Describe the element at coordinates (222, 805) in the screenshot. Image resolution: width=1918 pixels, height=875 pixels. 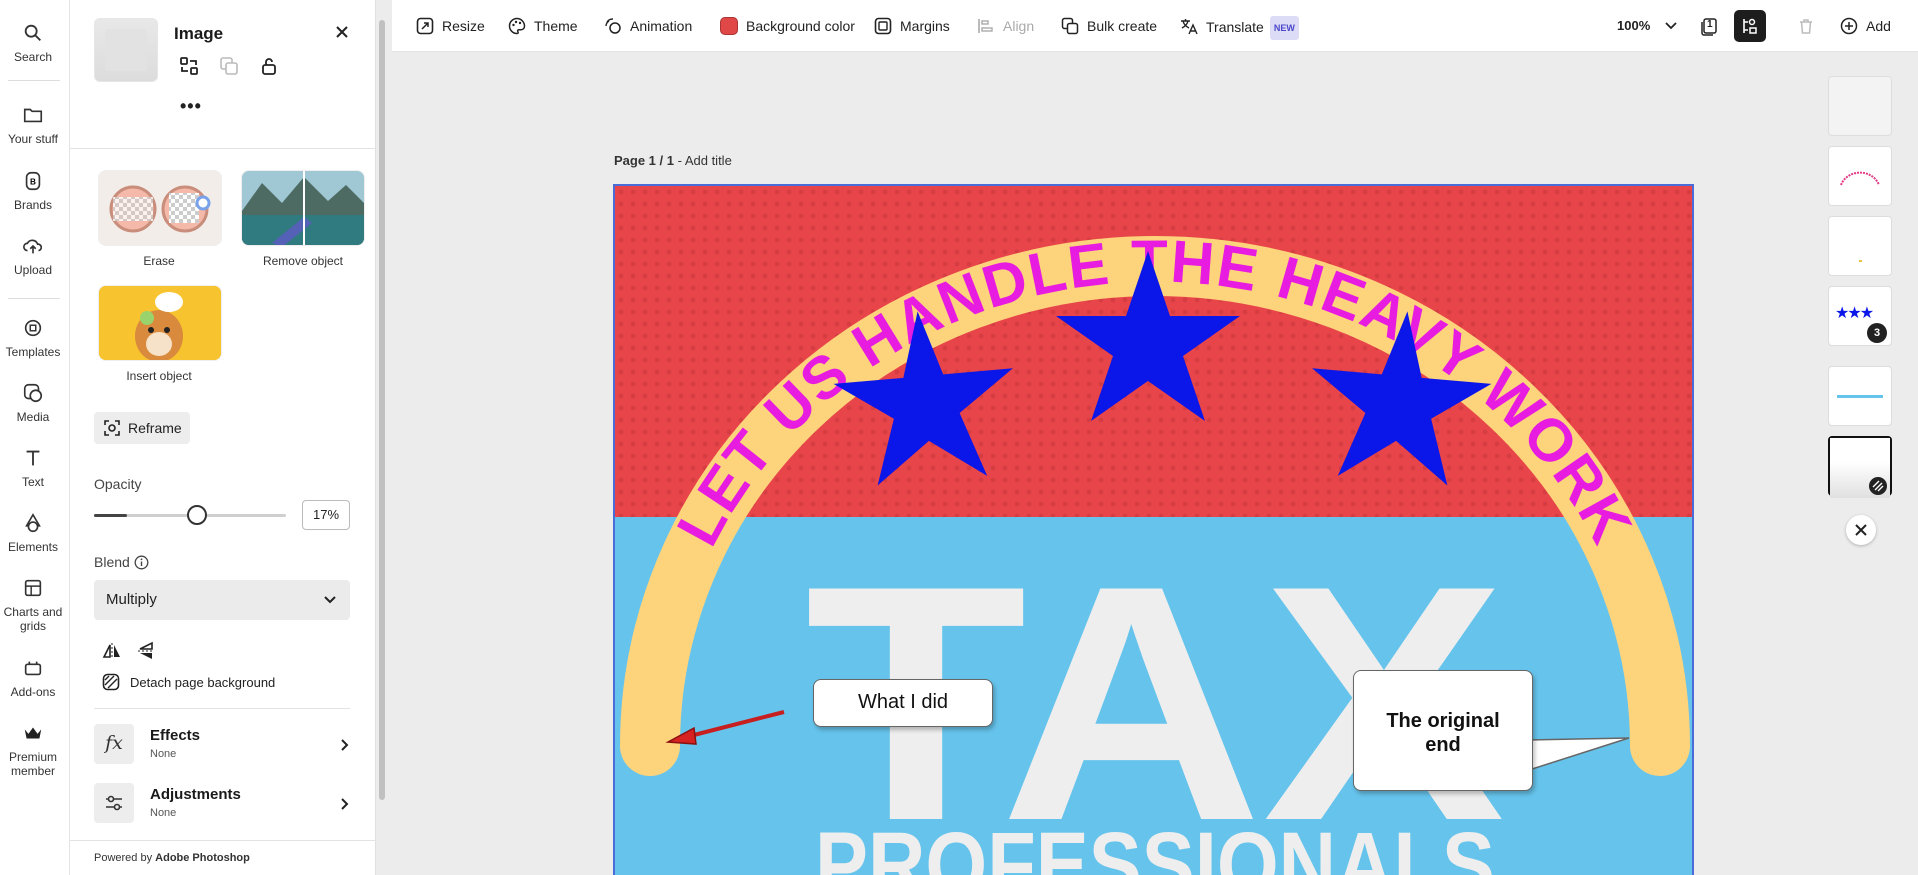
I see `adjustments-row: Adjustments None` at that location.